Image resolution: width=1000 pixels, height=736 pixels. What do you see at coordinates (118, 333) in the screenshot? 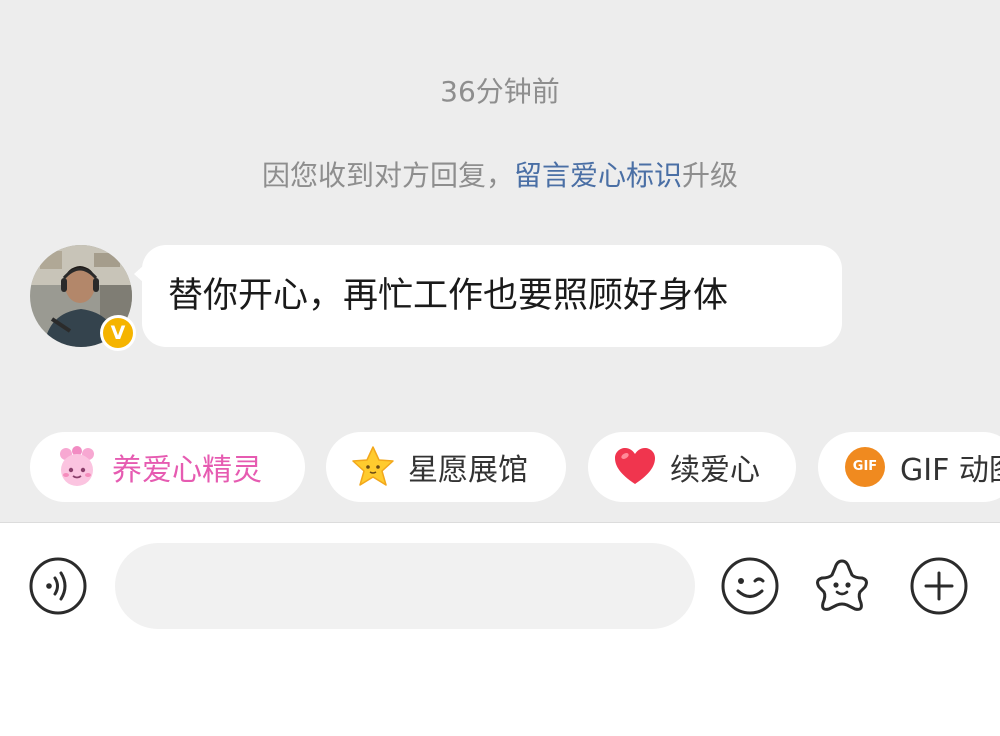
I see `vip-badge-icon: V` at bounding box center [118, 333].